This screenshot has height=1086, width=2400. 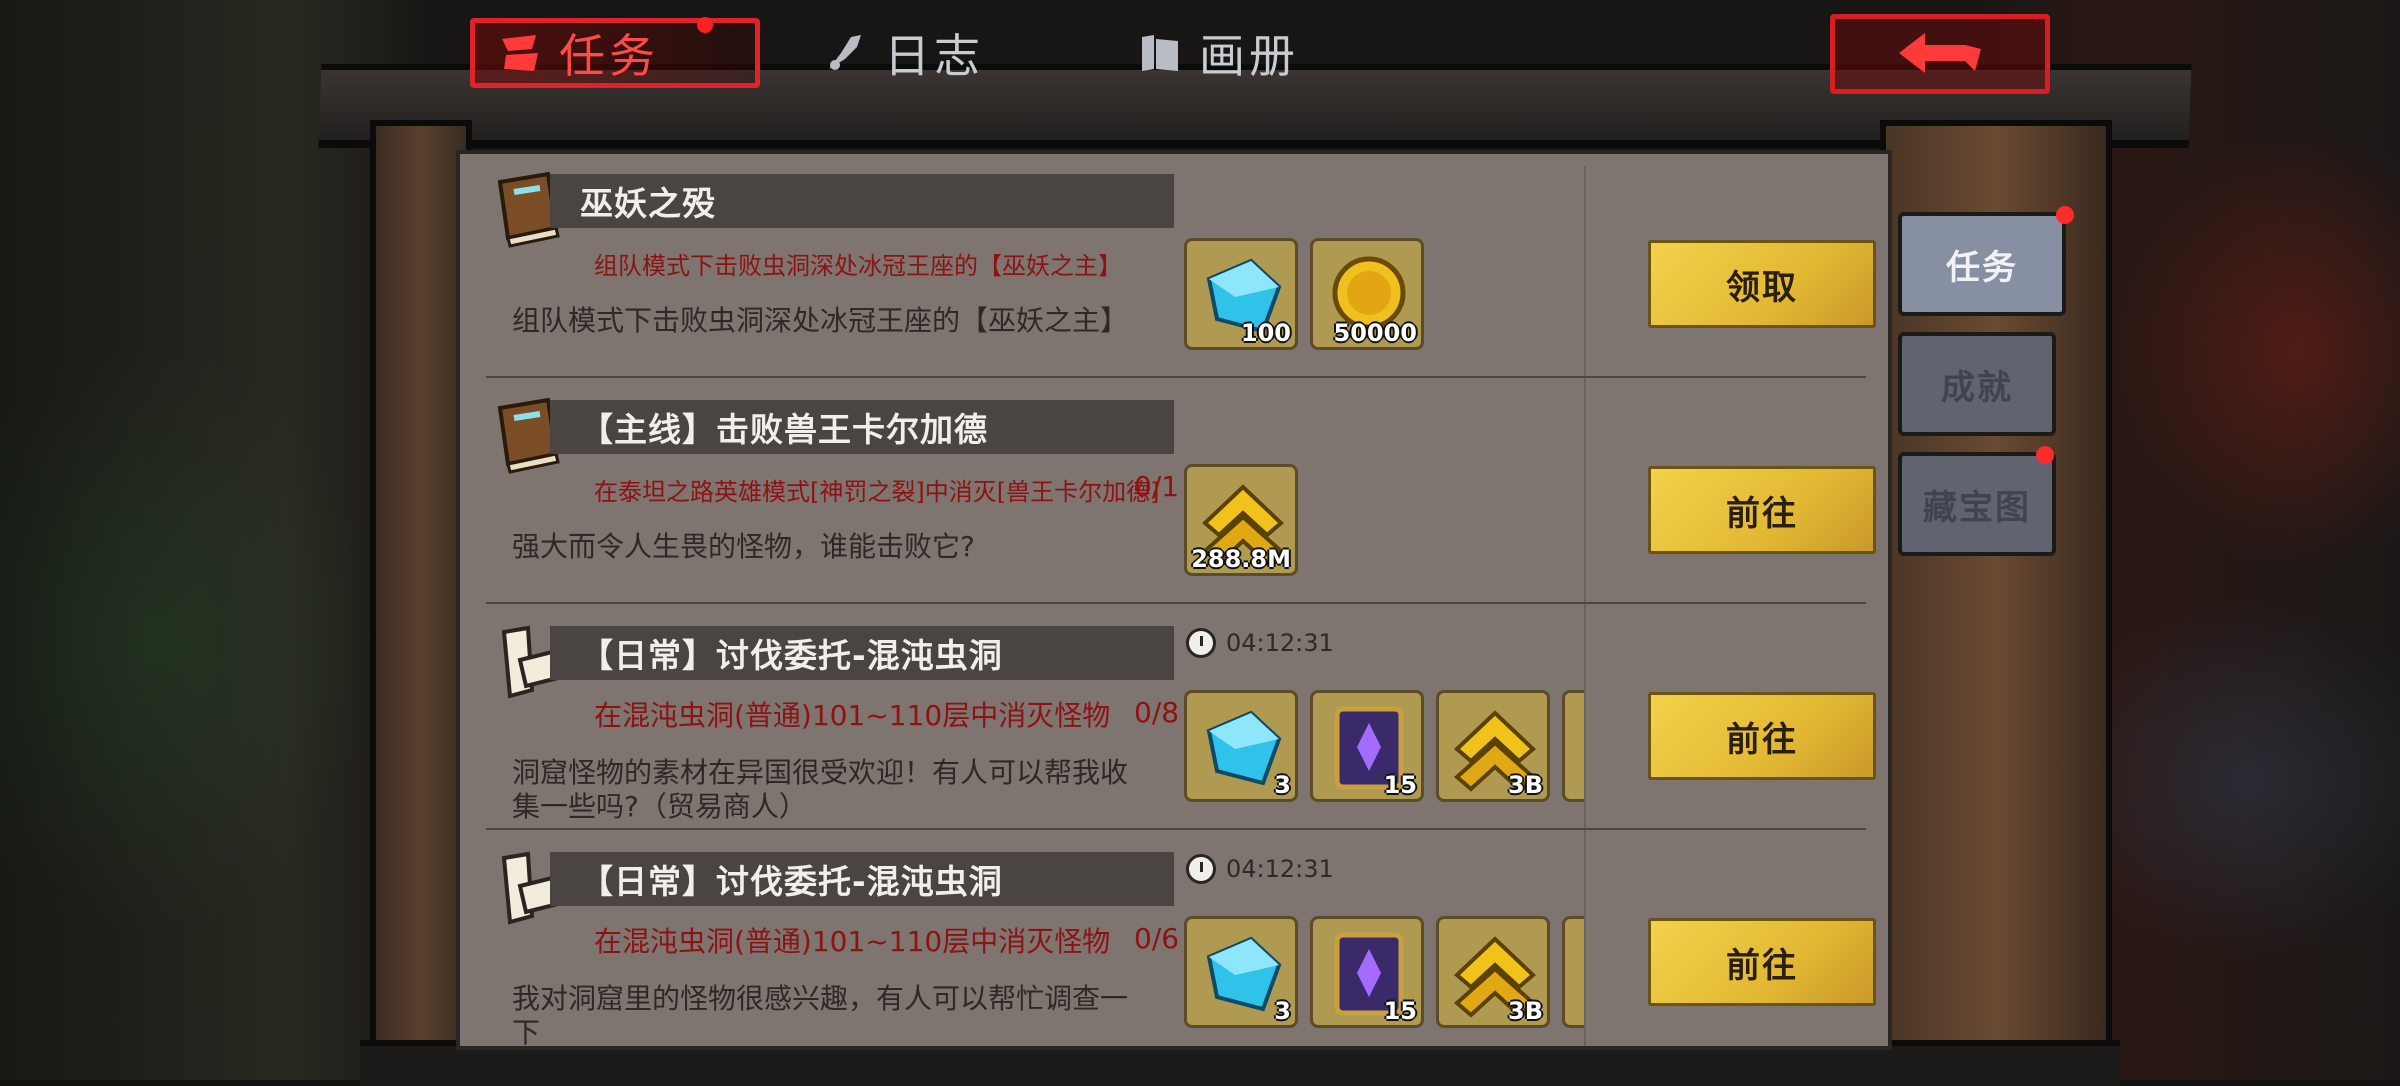 I want to click on quest-description: 组队模式下击败虫洞深处冰冠王座的【巫妖之主】, so click(x=820, y=320).